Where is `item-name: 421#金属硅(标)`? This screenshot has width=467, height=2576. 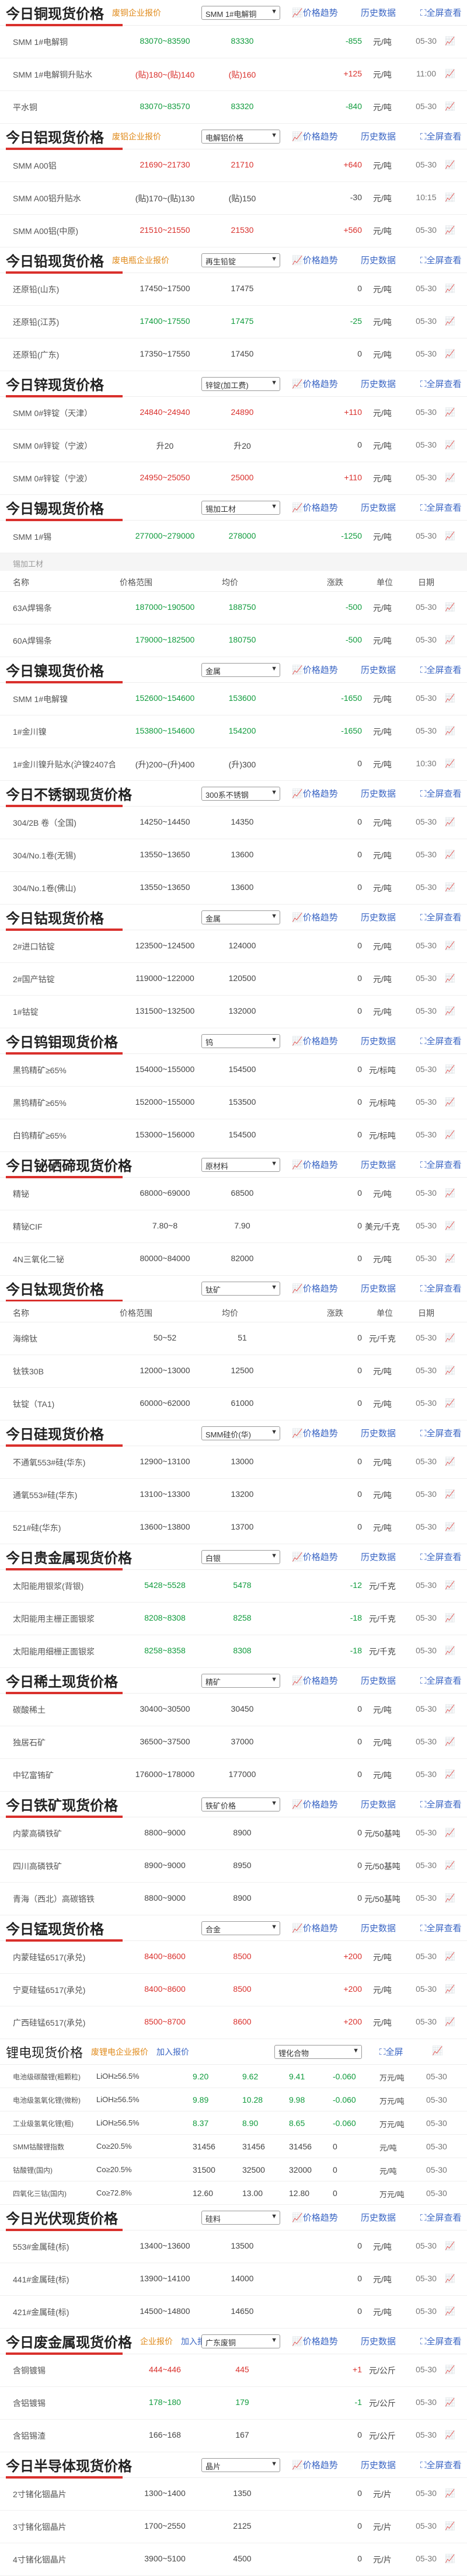 item-name: 421#金属硅(标) is located at coordinates (41, 2312).